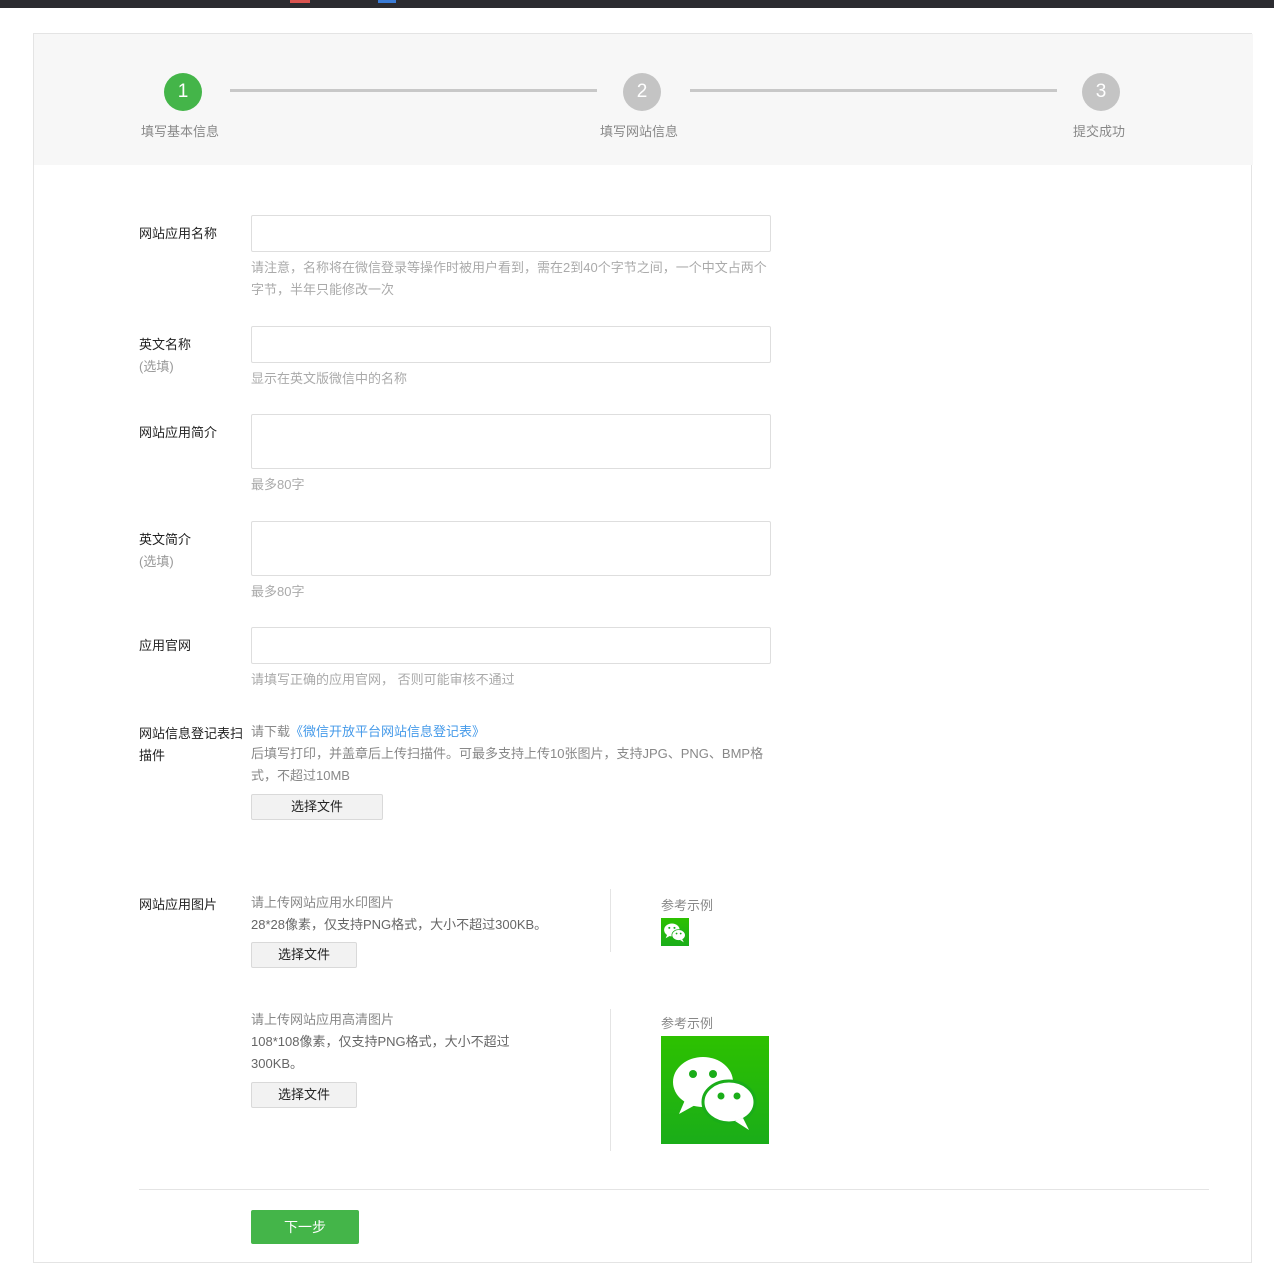  What do you see at coordinates (383, 679) in the screenshot?
I see `website-hint: 请填写正确的应用官网， 否则可能审核不通过` at bounding box center [383, 679].